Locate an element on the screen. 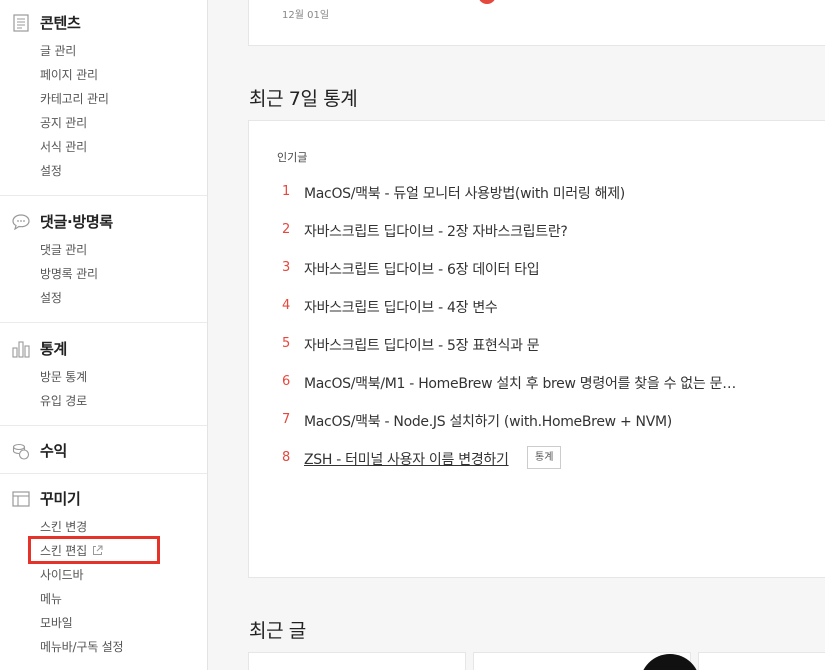  sidebar-section-decorate: 꾸미기 is located at coordinates (46, 498).